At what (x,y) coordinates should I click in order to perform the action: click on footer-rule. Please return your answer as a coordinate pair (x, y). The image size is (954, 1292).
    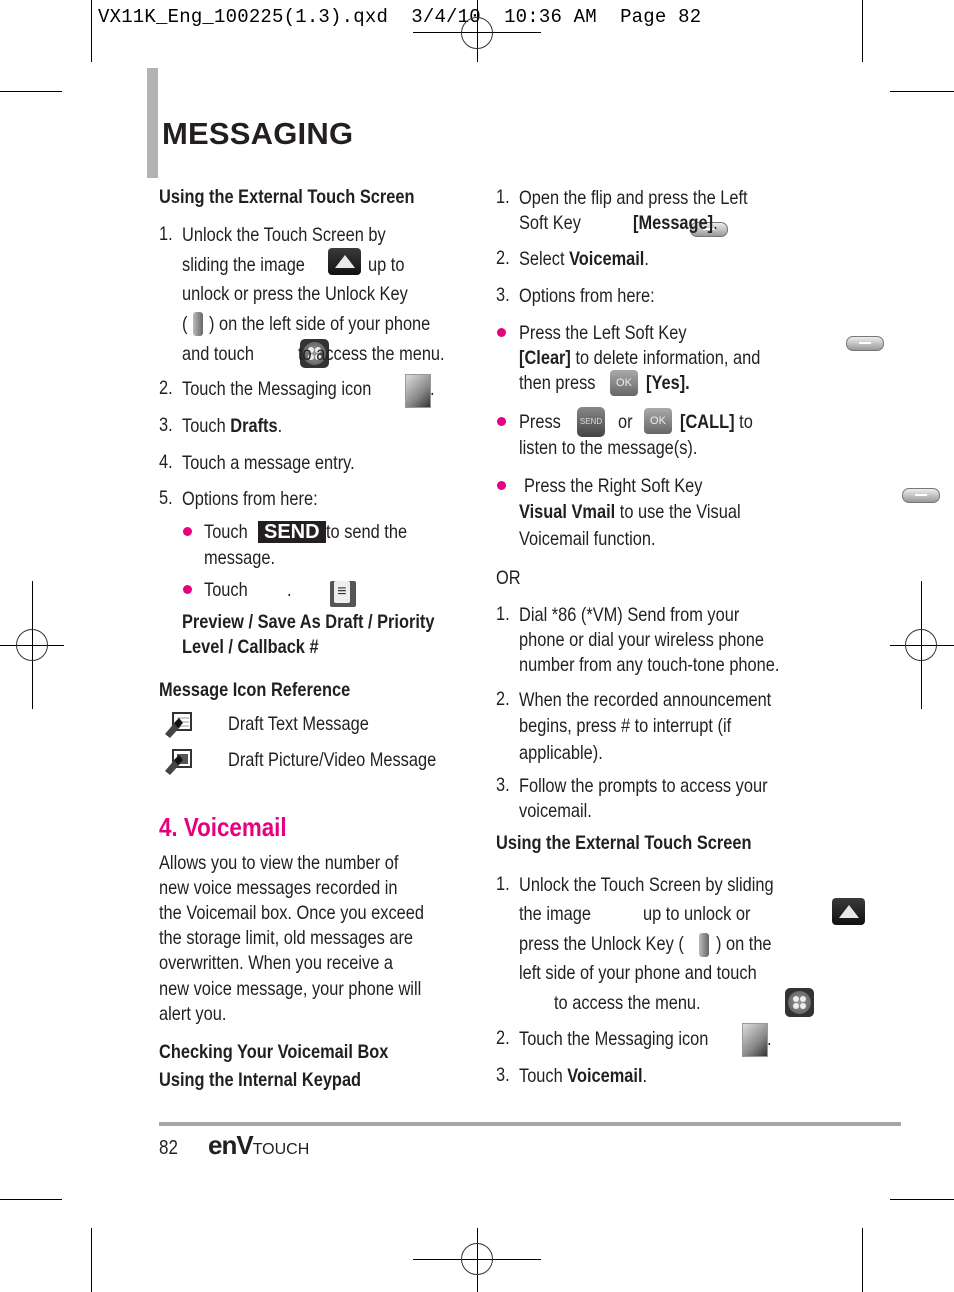
    Looking at the image, I should click on (530, 1124).